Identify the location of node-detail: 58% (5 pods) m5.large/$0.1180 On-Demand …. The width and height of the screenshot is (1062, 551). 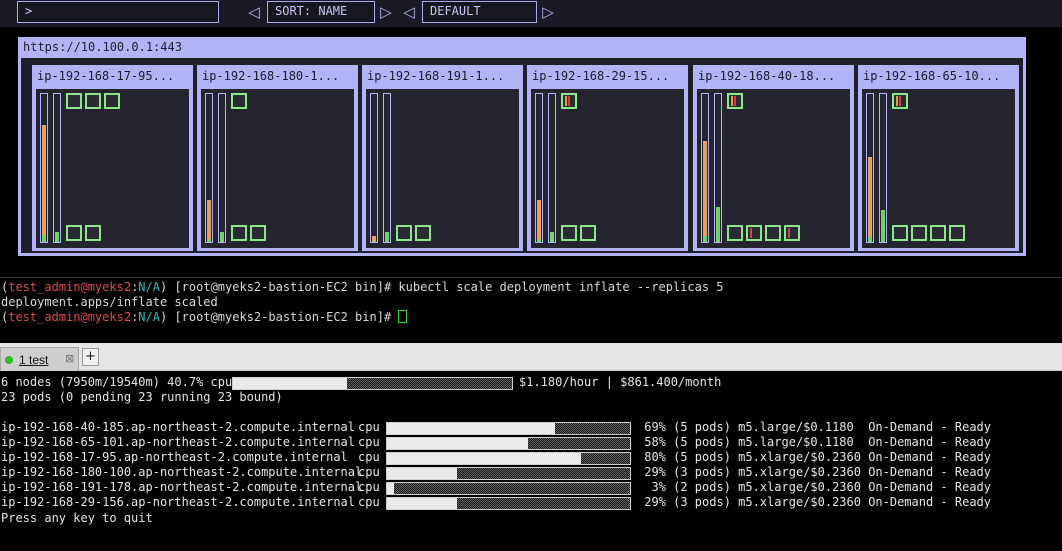
(814, 442).